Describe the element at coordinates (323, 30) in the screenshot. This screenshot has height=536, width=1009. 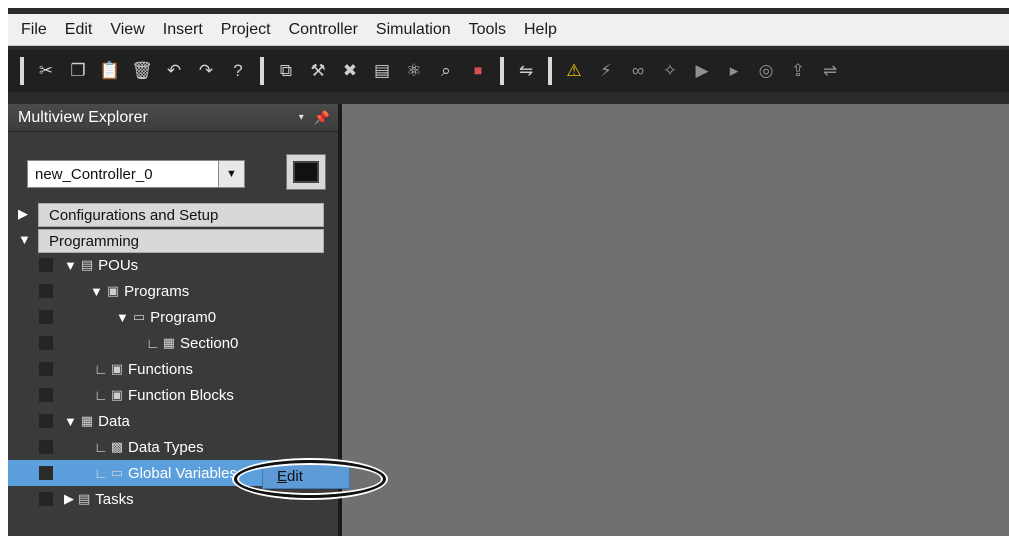
I see `menu-controller: Controller` at that location.